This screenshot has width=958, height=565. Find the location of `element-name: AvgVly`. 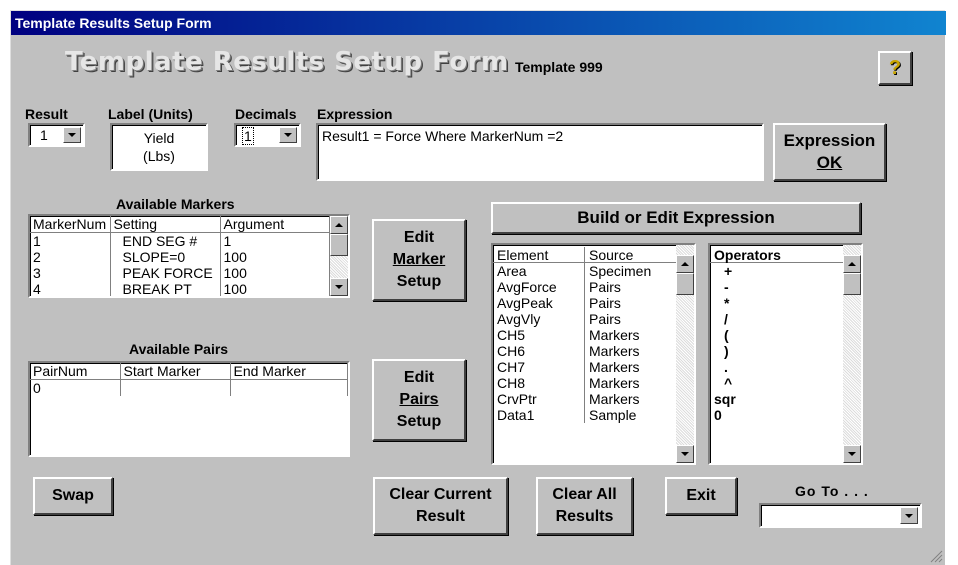

element-name: AvgVly is located at coordinates (539, 319).